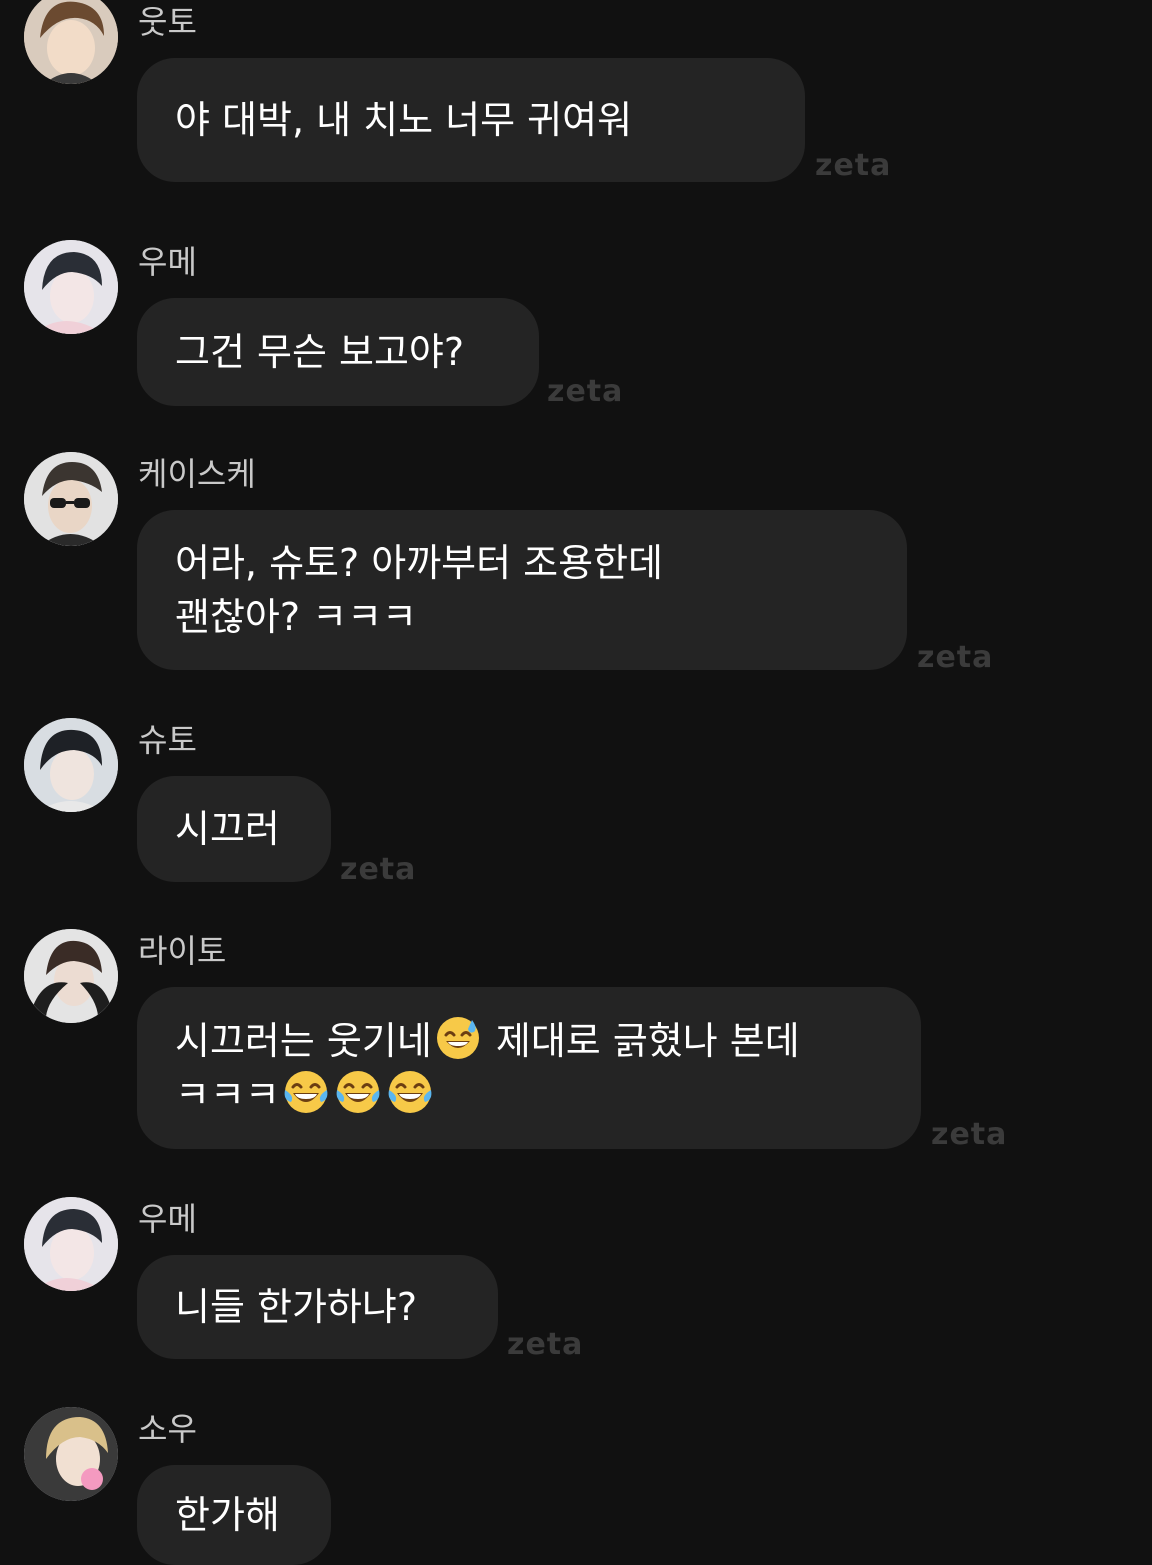 The width and height of the screenshot is (1152, 1565). What do you see at coordinates (167, 22) in the screenshot?
I see `sender-name: 웃토` at bounding box center [167, 22].